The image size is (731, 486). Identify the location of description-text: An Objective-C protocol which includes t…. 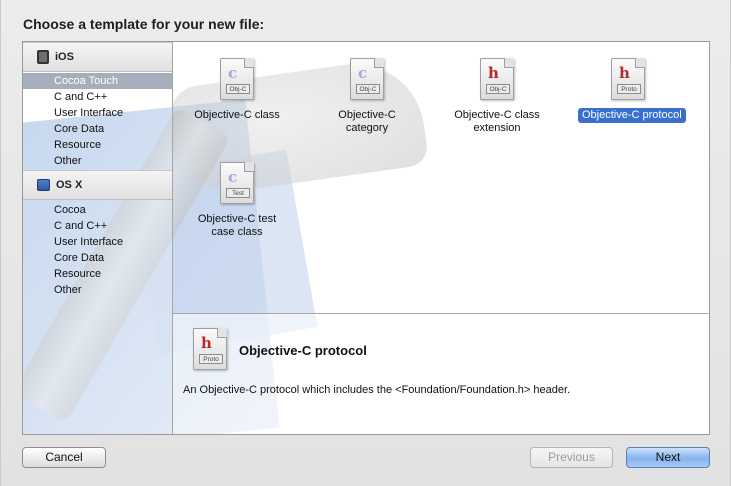
(377, 390).